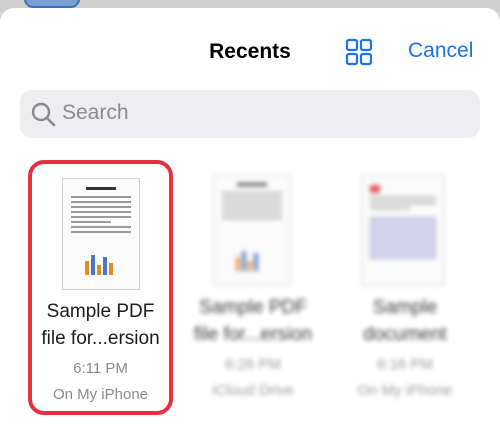 Image resolution: width=500 pixels, height=428 pixels. What do you see at coordinates (405, 307) in the screenshot?
I see `file-name-line1: Sample` at bounding box center [405, 307].